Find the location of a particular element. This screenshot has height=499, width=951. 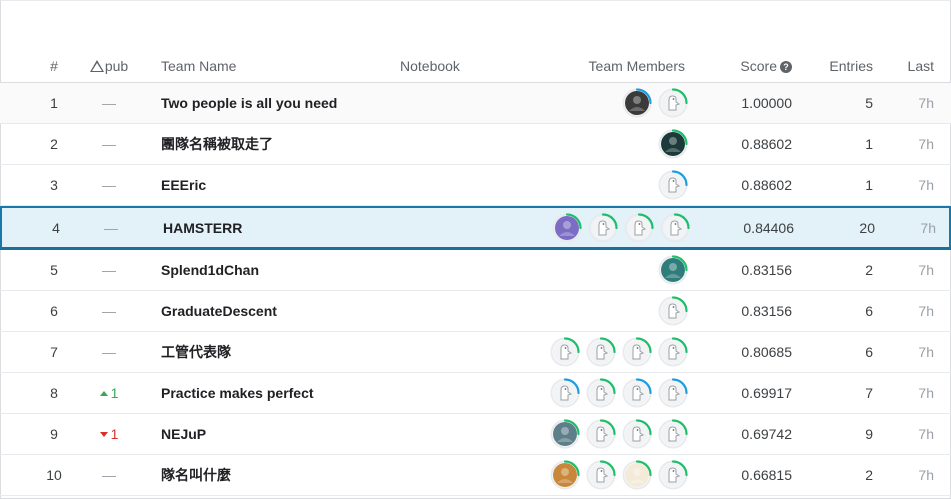

dark-photo-icon is located at coordinates (673, 144).